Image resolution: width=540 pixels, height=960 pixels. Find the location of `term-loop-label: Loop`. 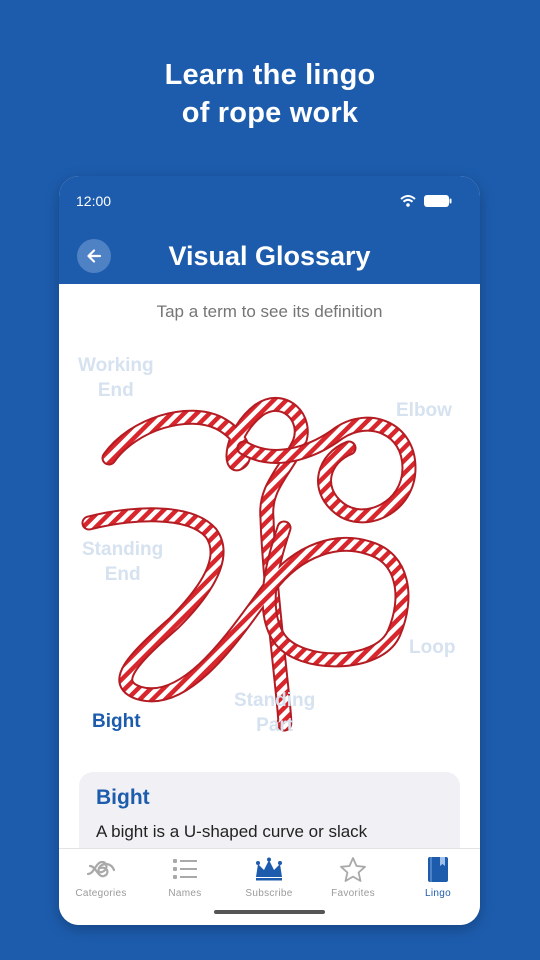

term-loop-label: Loop is located at coordinates (432, 647).